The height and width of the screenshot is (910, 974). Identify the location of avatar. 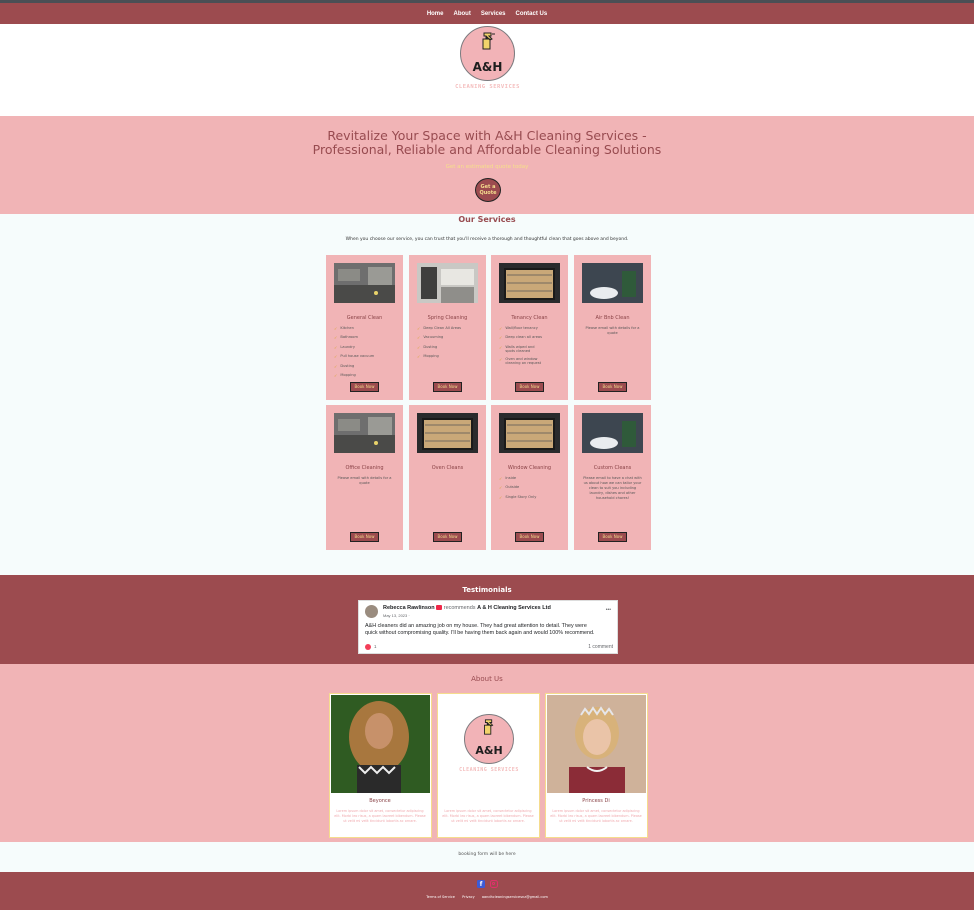
(371, 611).